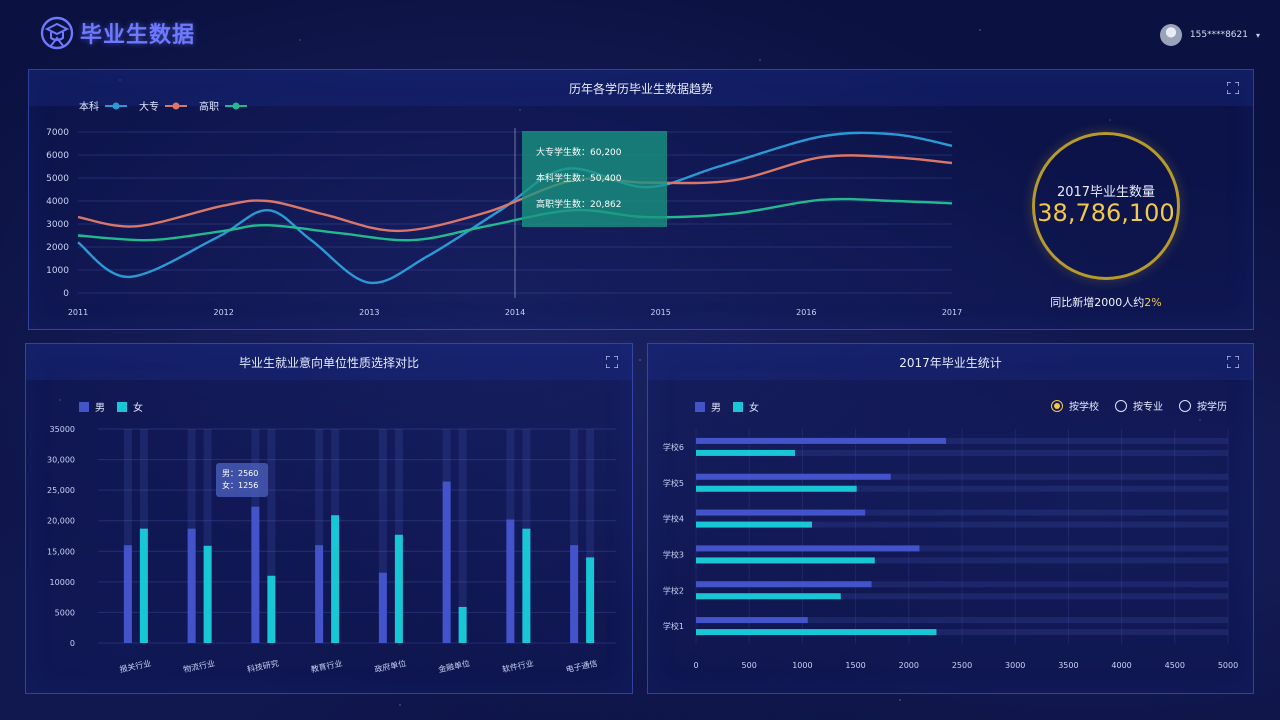  Describe the element at coordinates (262, 666) in the screenshot. I see `x-tick-label: 科技研究` at that location.